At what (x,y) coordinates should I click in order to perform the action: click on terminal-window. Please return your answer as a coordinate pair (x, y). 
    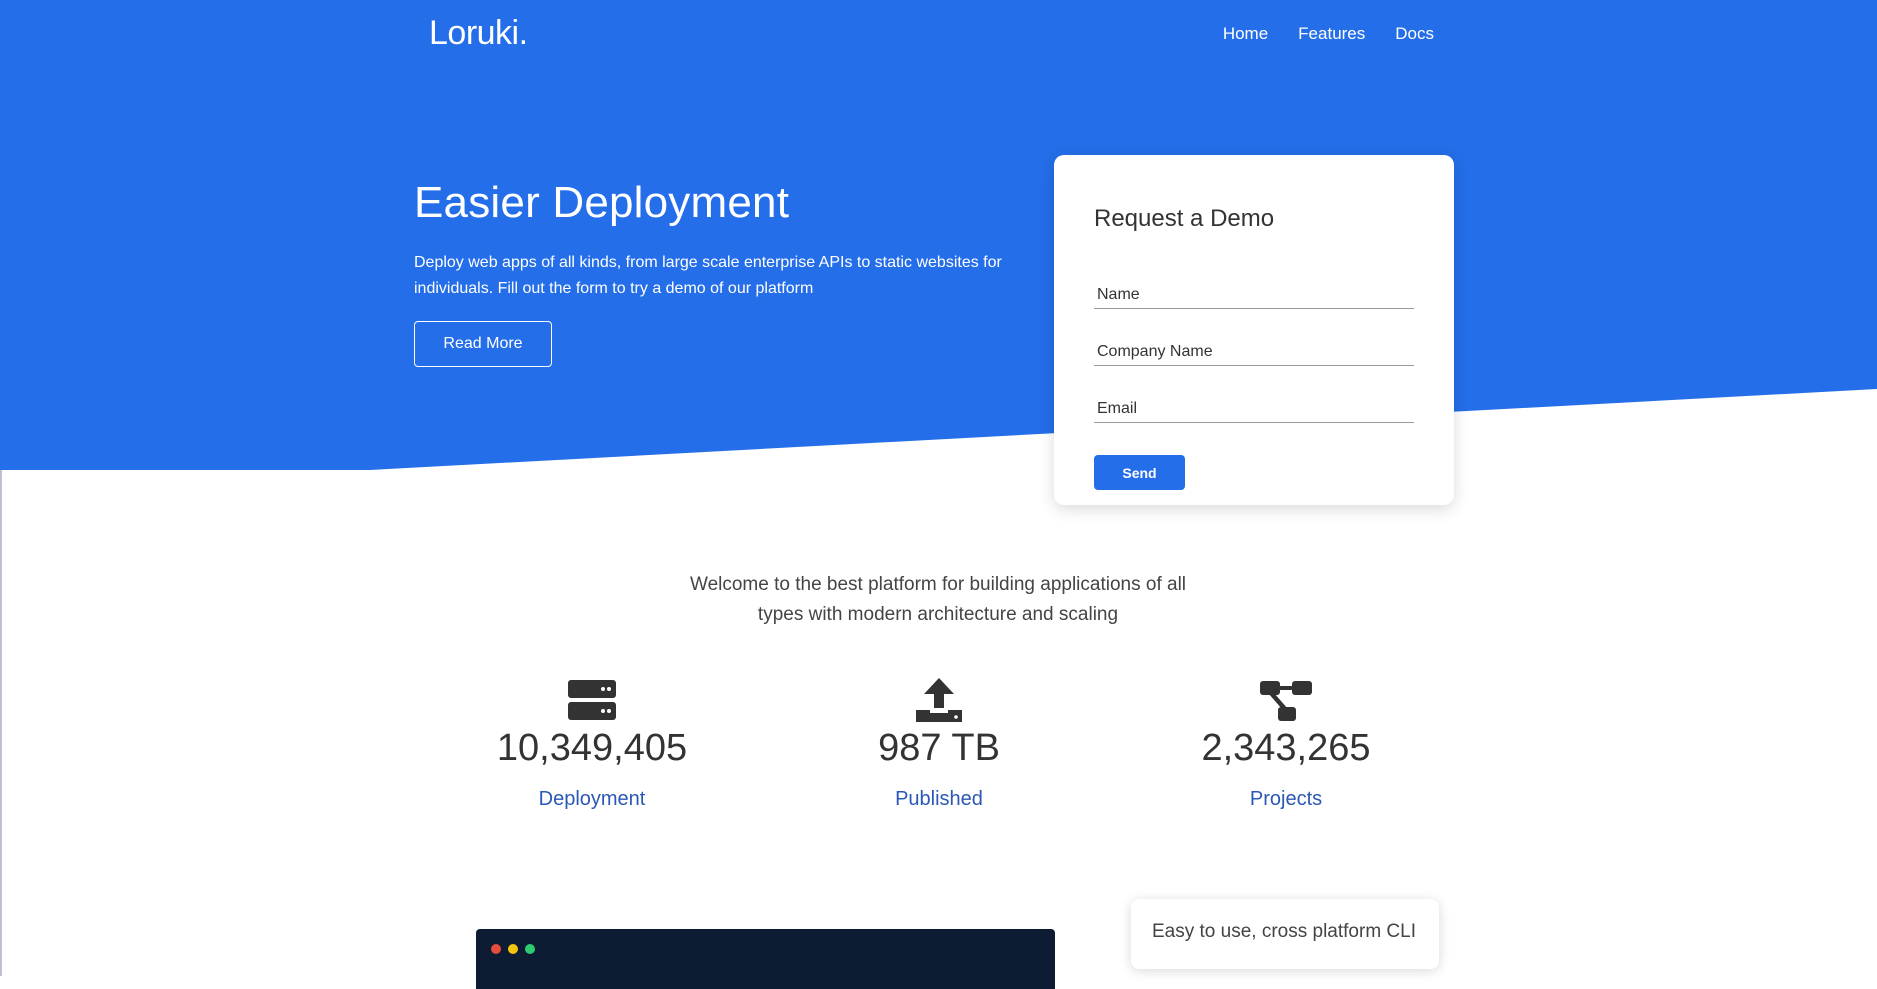
    Looking at the image, I should click on (765, 959).